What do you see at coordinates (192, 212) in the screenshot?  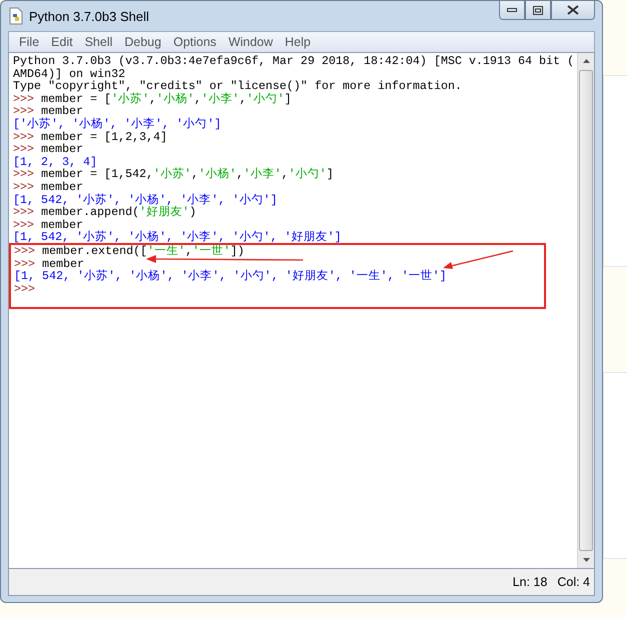 I see `shell-text: )` at bounding box center [192, 212].